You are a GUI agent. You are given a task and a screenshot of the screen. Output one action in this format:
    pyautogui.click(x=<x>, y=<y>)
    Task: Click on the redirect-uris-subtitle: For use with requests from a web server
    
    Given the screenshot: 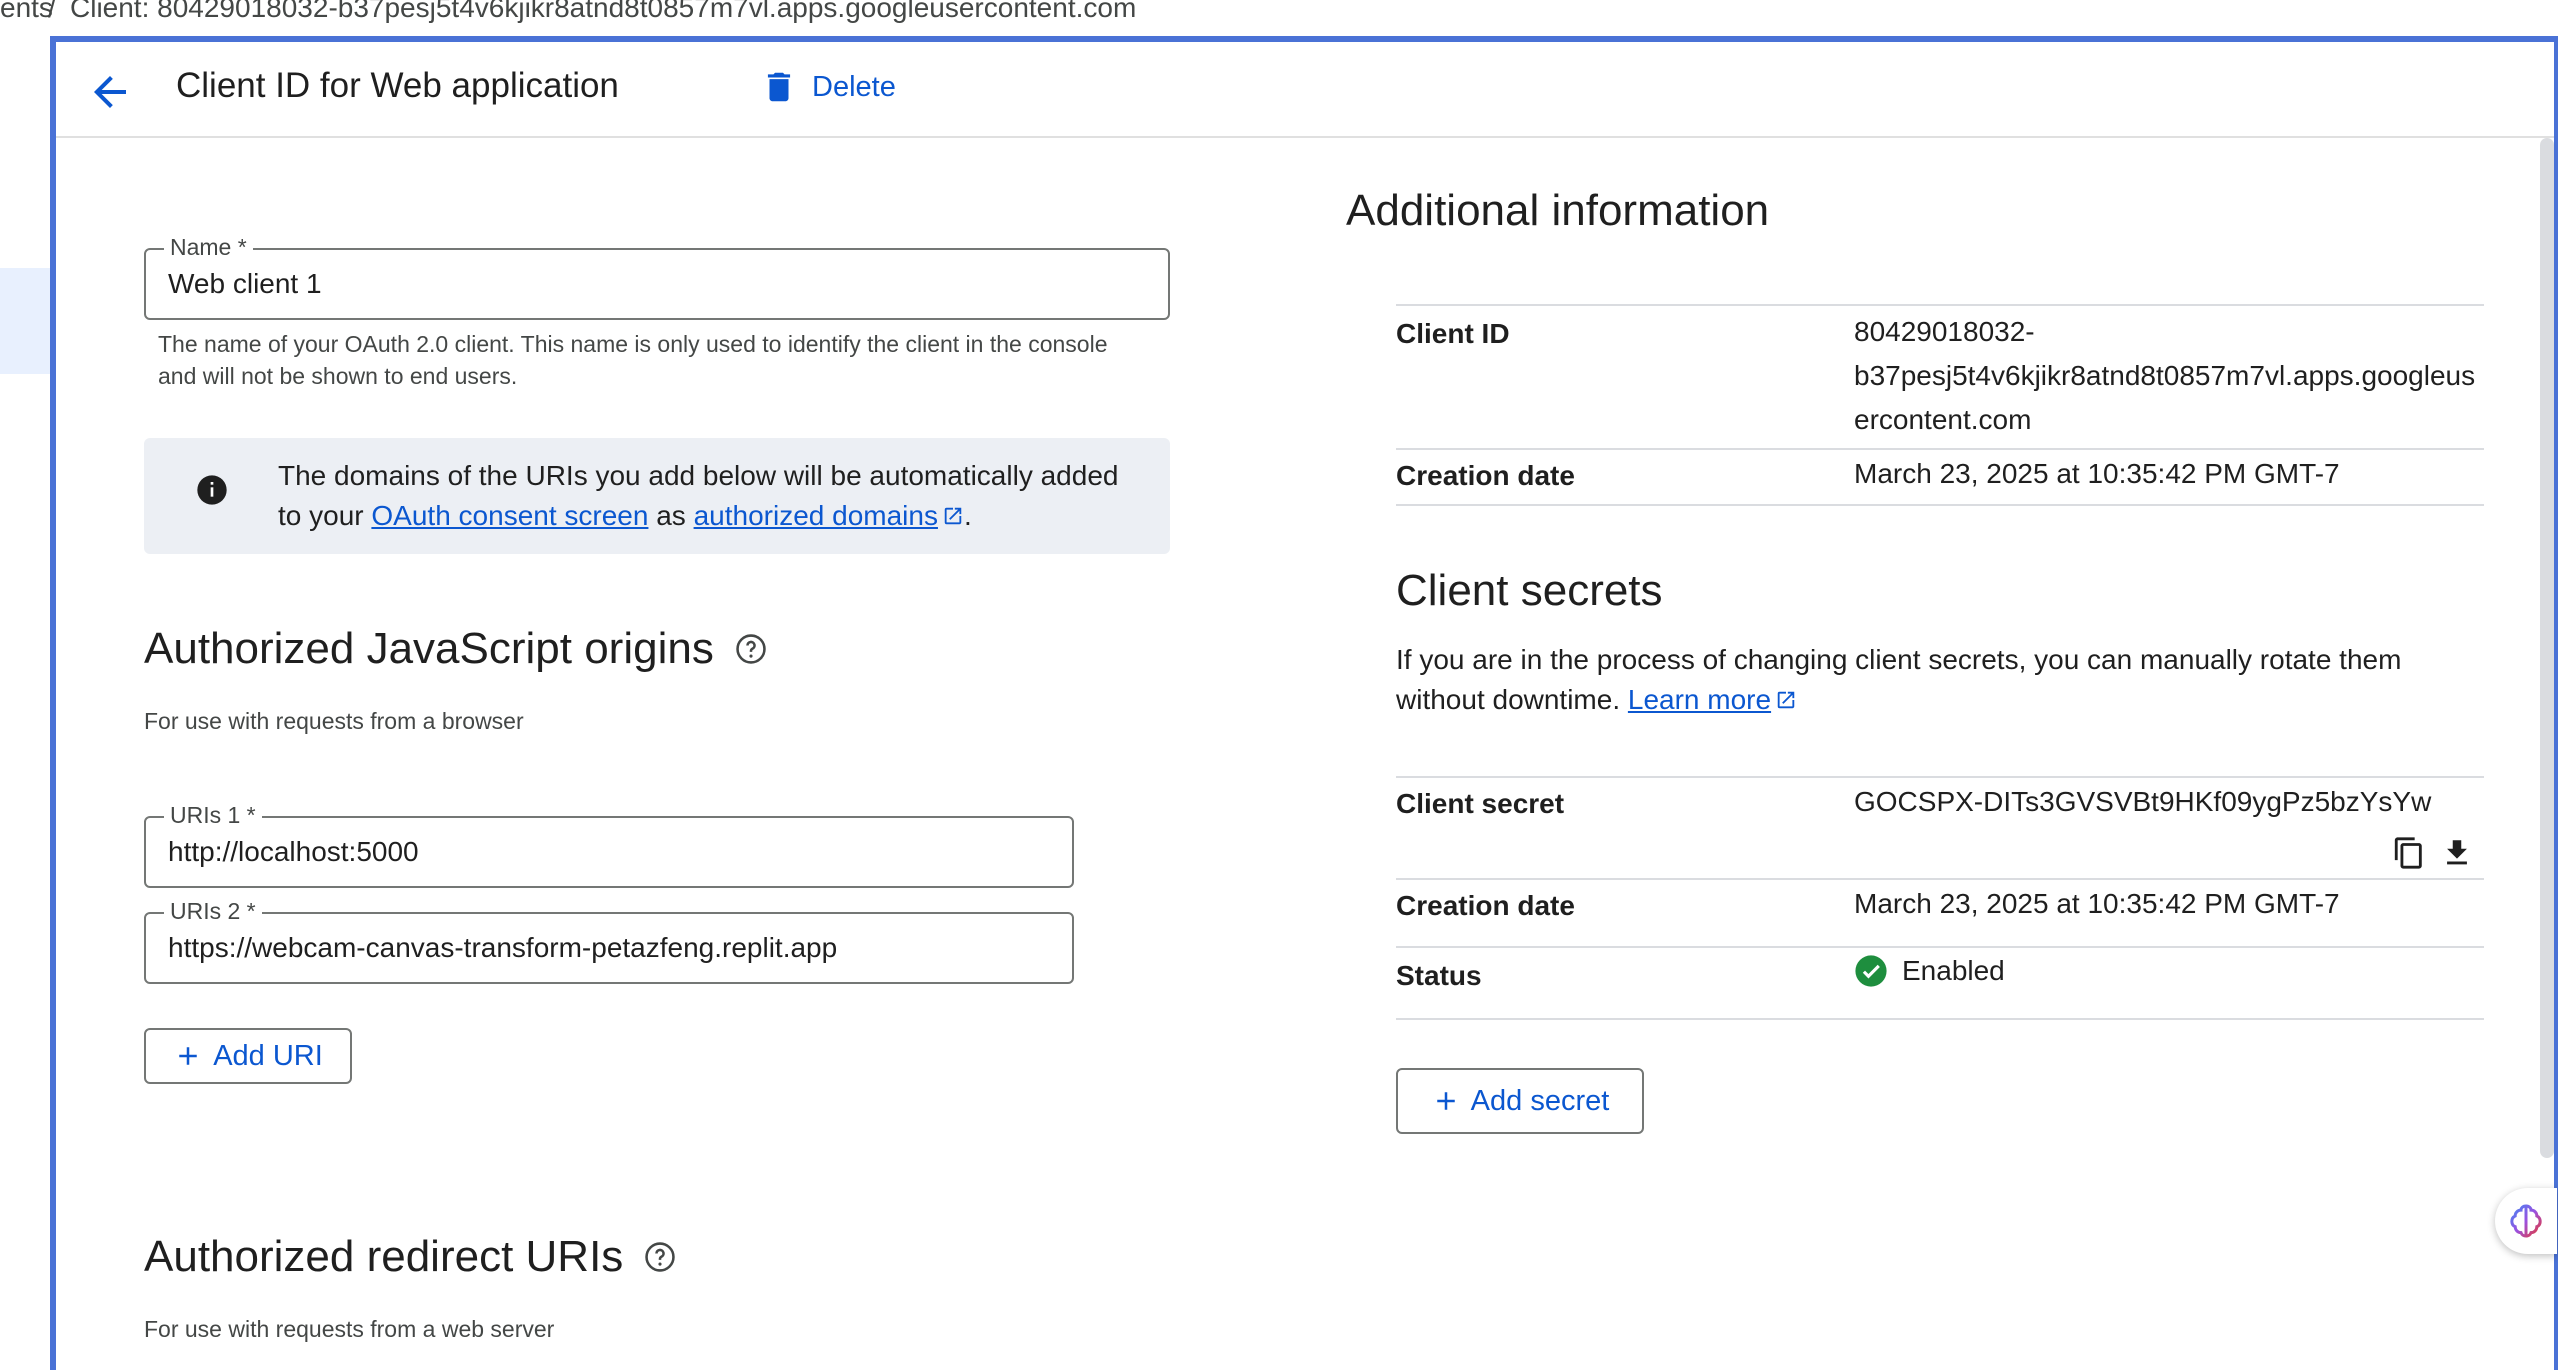 What is the action you would take?
    pyautogui.click(x=349, y=1329)
    